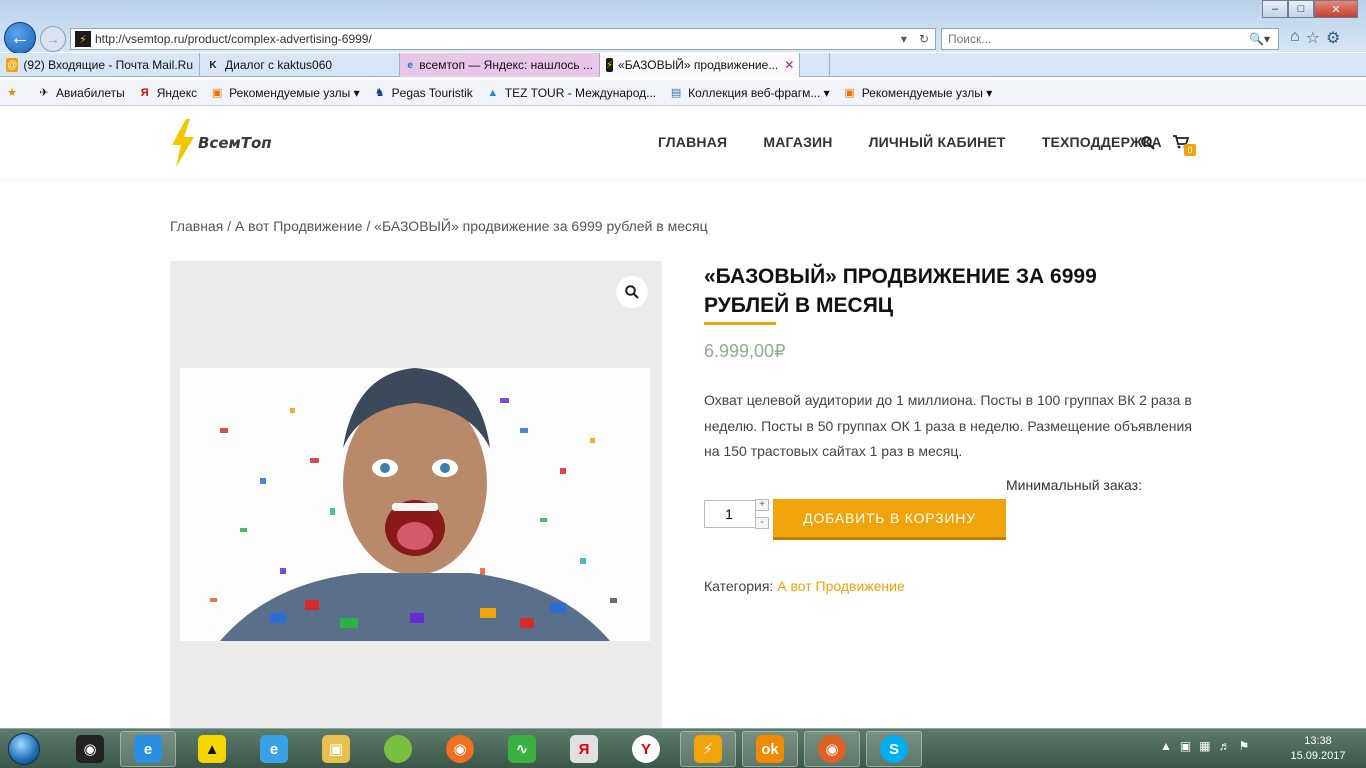  I want to click on taskbar-ok: ok, so click(770, 749).